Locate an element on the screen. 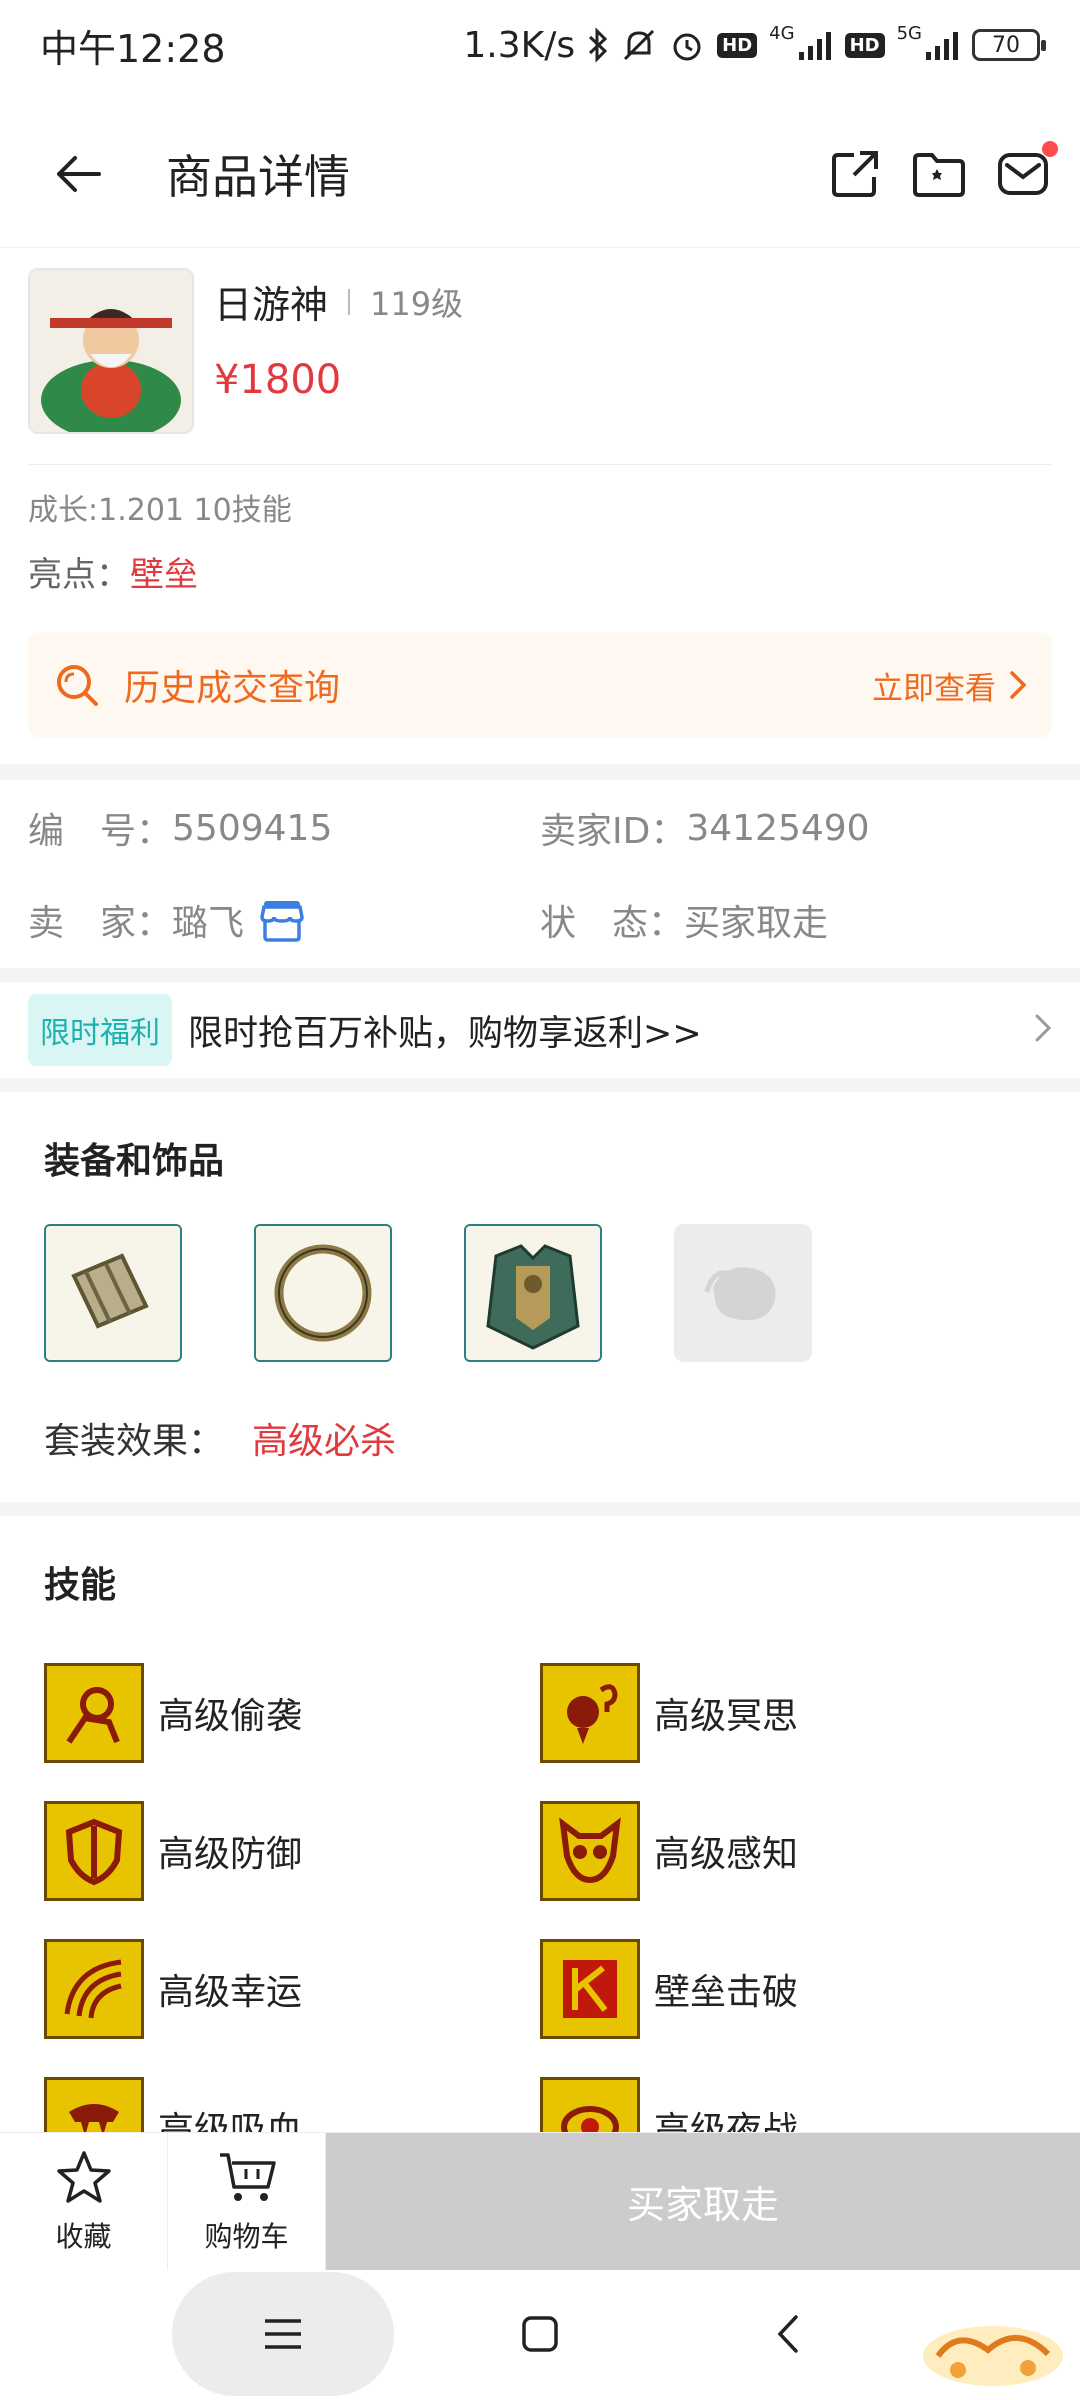 This screenshot has width=1080, height=2400. favorite-folder-button is located at coordinates (939, 174).